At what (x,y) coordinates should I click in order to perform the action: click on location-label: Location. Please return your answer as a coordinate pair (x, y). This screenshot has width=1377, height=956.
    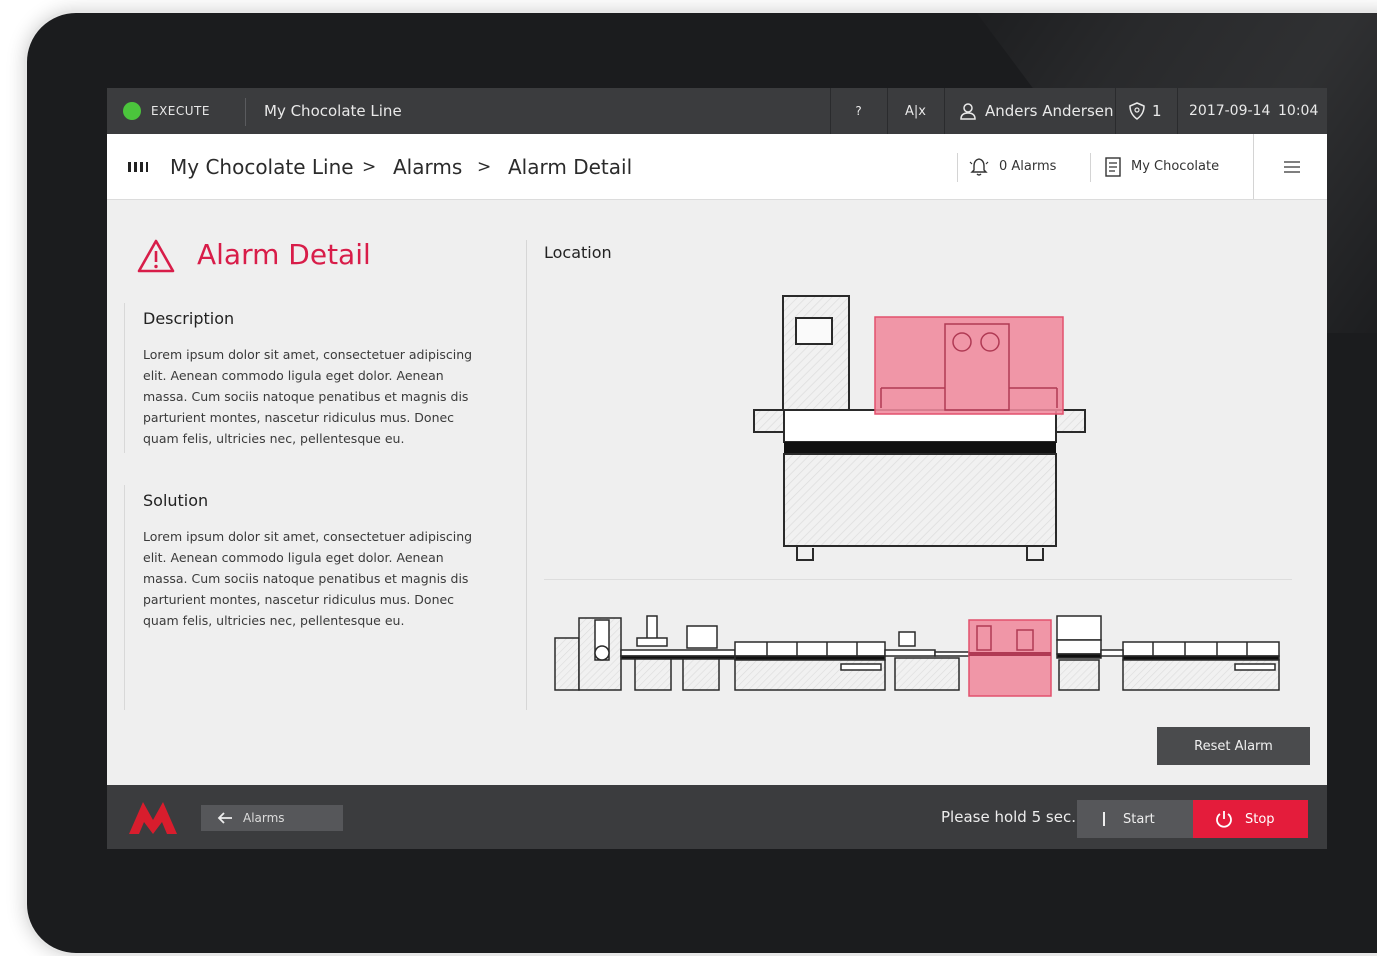
    Looking at the image, I should click on (578, 252).